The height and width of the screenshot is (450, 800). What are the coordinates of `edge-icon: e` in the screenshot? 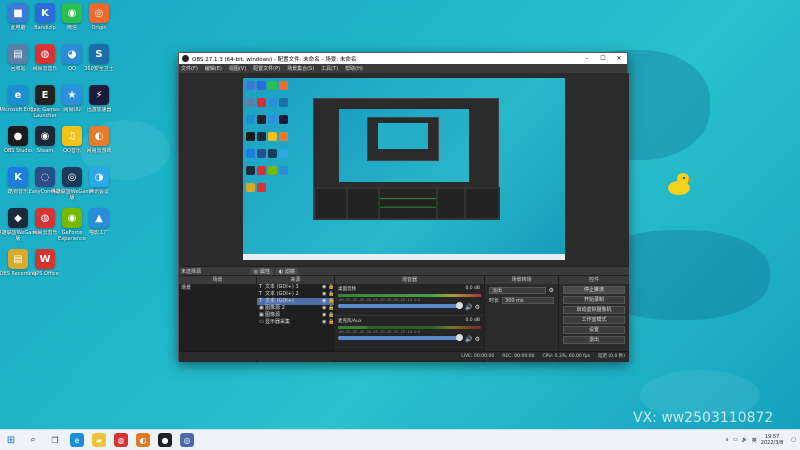 It's located at (77, 440).